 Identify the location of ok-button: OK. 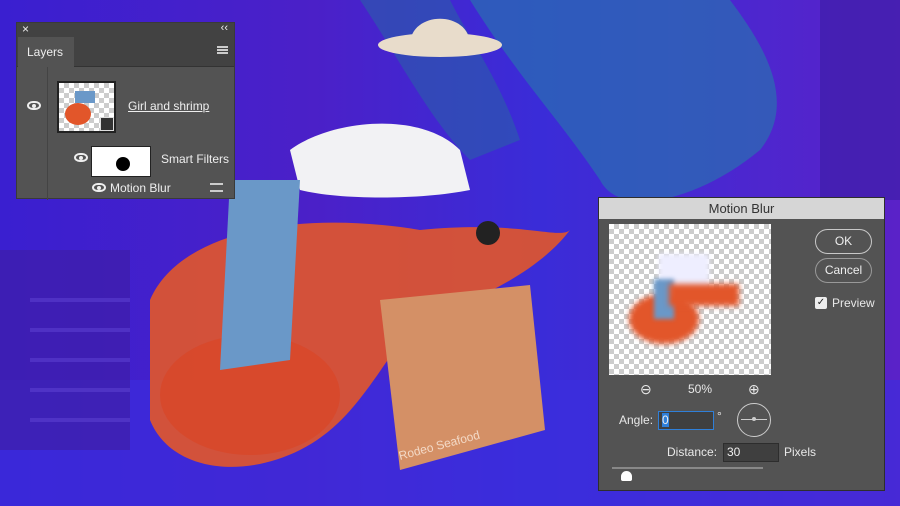
(843, 241).